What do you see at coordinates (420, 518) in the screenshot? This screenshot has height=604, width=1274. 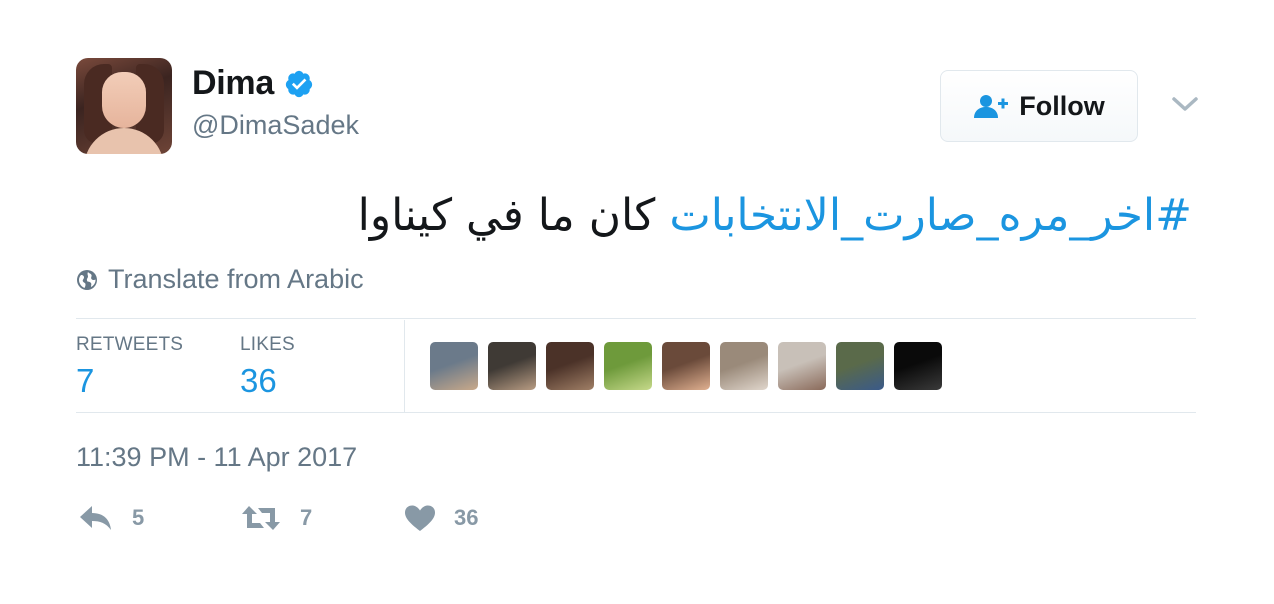 I see `heart-icon` at bounding box center [420, 518].